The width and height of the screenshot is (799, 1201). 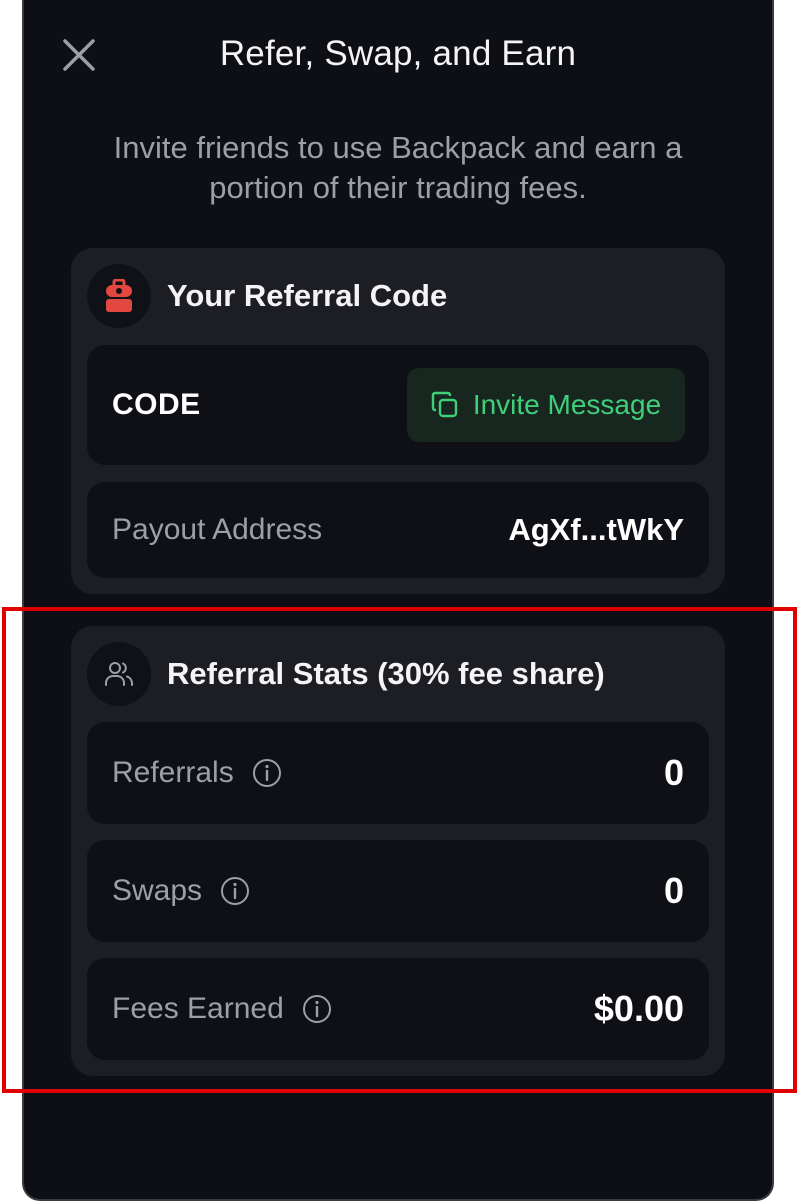 What do you see at coordinates (398, 773) in the screenshot?
I see `stat-row-referrals: Referrals 0` at bounding box center [398, 773].